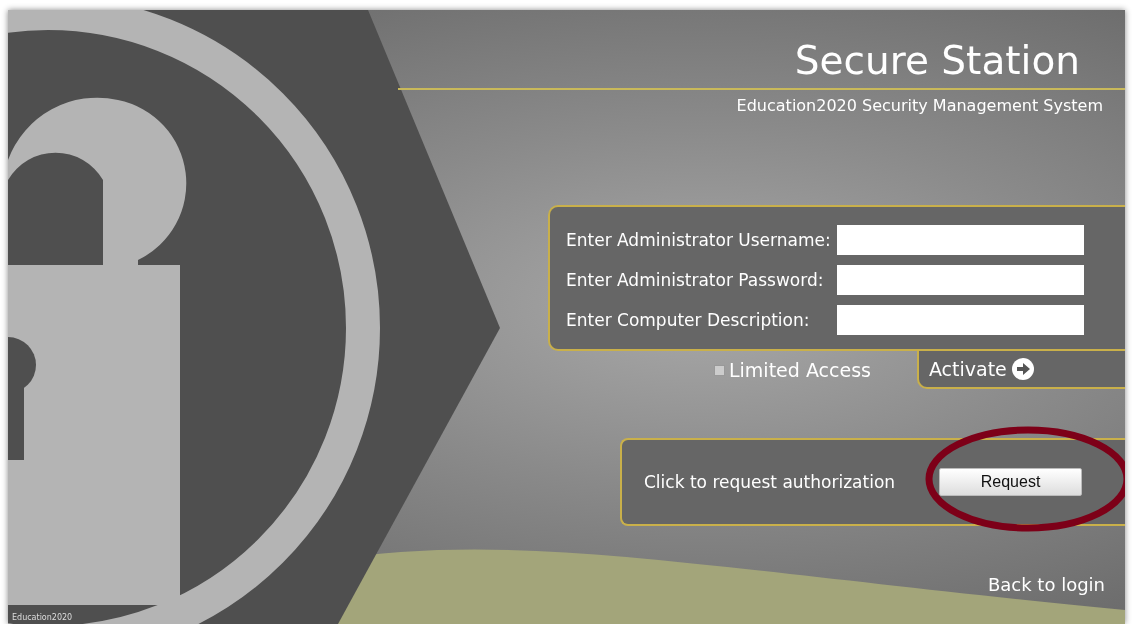 The width and height of the screenshot is (1145, 624). I want to click on field-label: Enter Computer Description:, so click(688, 320).